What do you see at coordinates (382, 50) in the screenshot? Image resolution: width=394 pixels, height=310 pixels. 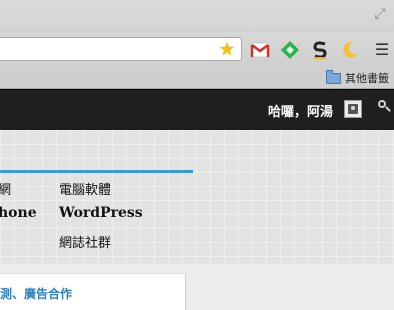 I see `menu-icon: ☰` at bounding box center [382, 50].